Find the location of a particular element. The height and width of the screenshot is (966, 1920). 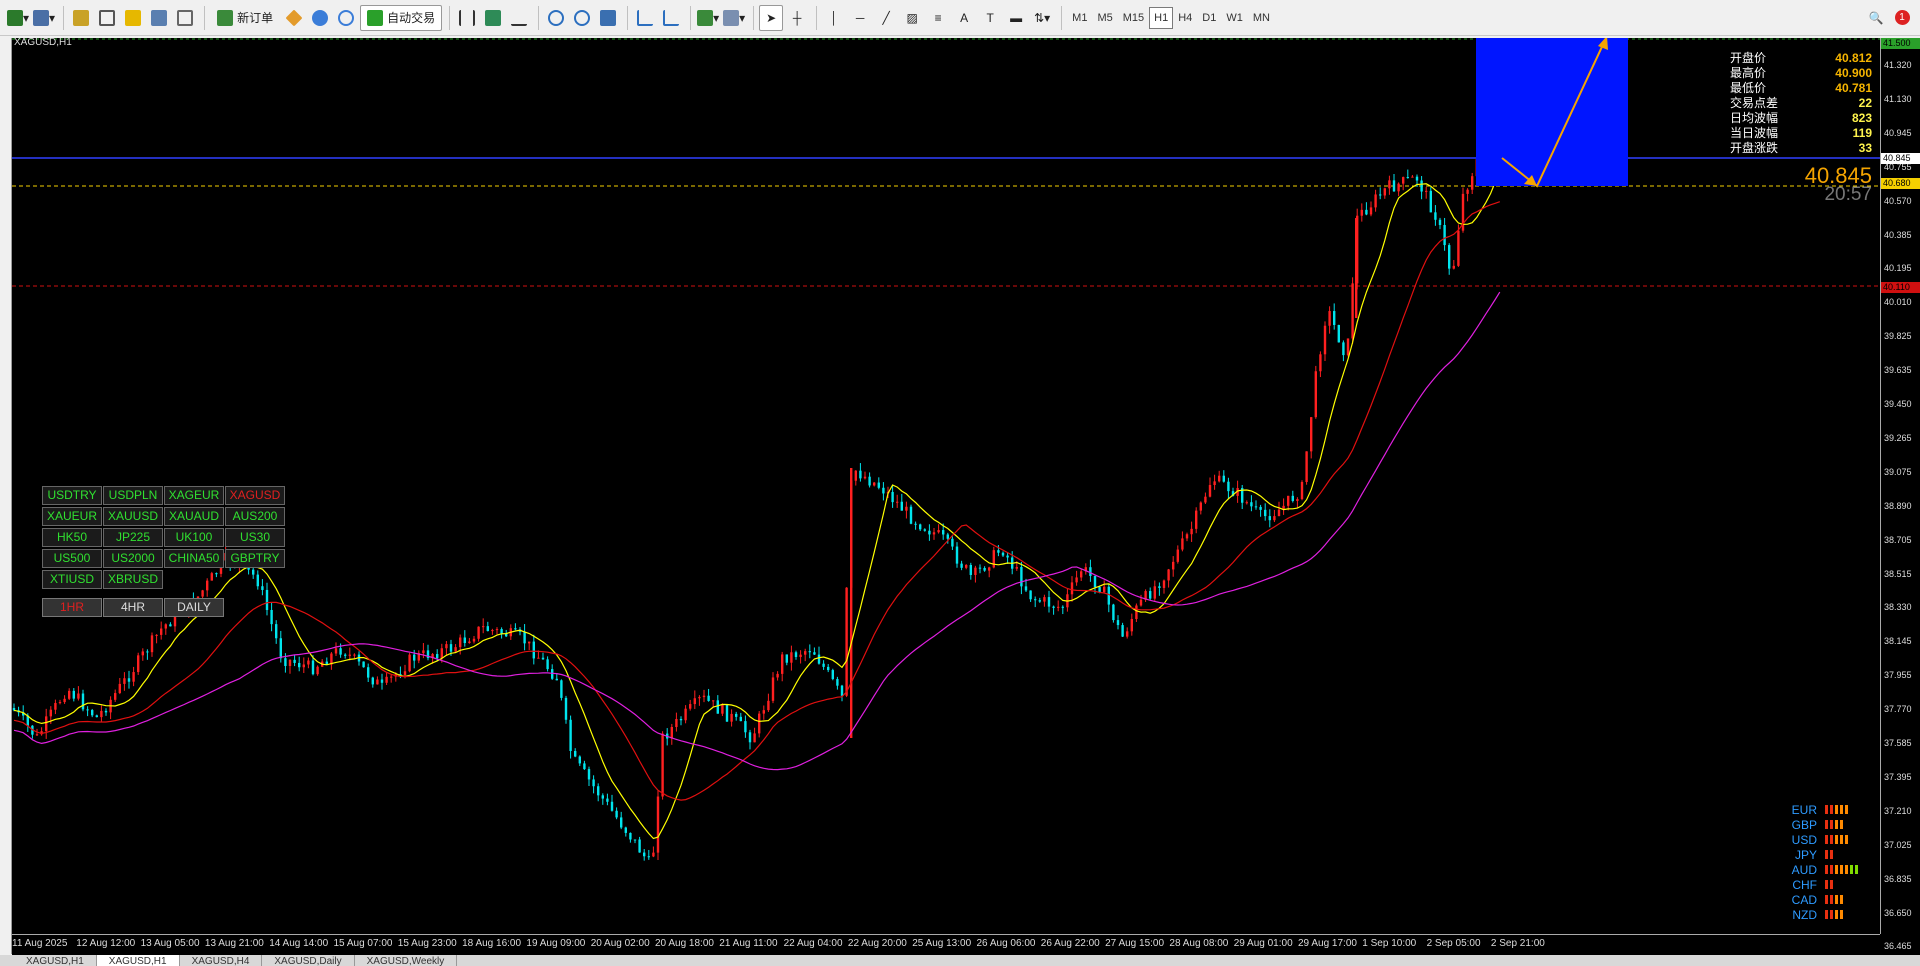

strategy-tester-button is located at coordinates (185, 18).